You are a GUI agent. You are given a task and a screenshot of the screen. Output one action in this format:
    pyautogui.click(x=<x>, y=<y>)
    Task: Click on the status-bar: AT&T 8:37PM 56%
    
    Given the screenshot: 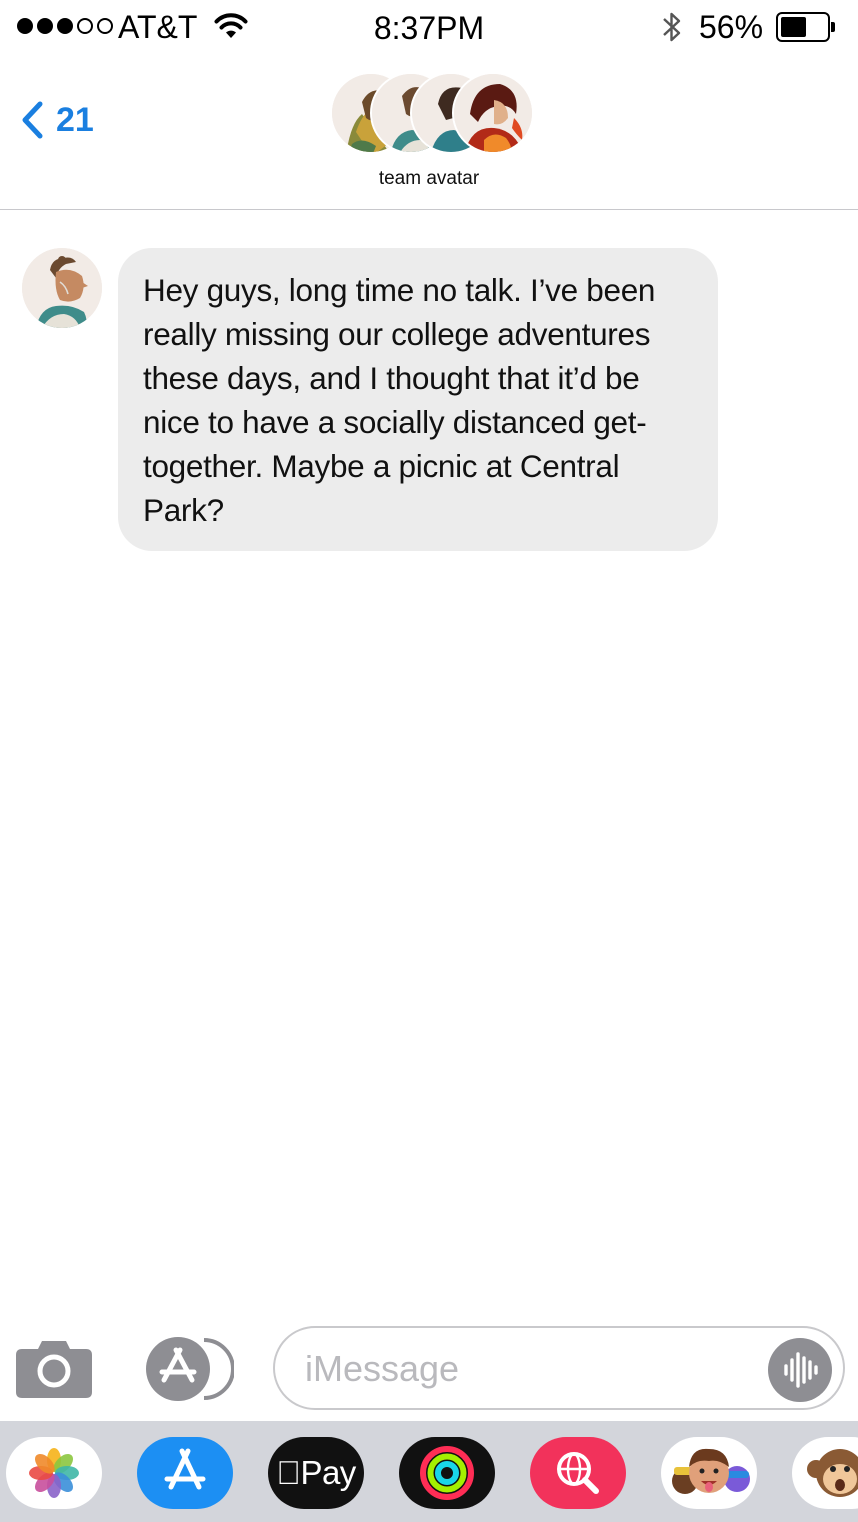 What is the action you would take?
    pyautogui.click(x=429, y=28)
    